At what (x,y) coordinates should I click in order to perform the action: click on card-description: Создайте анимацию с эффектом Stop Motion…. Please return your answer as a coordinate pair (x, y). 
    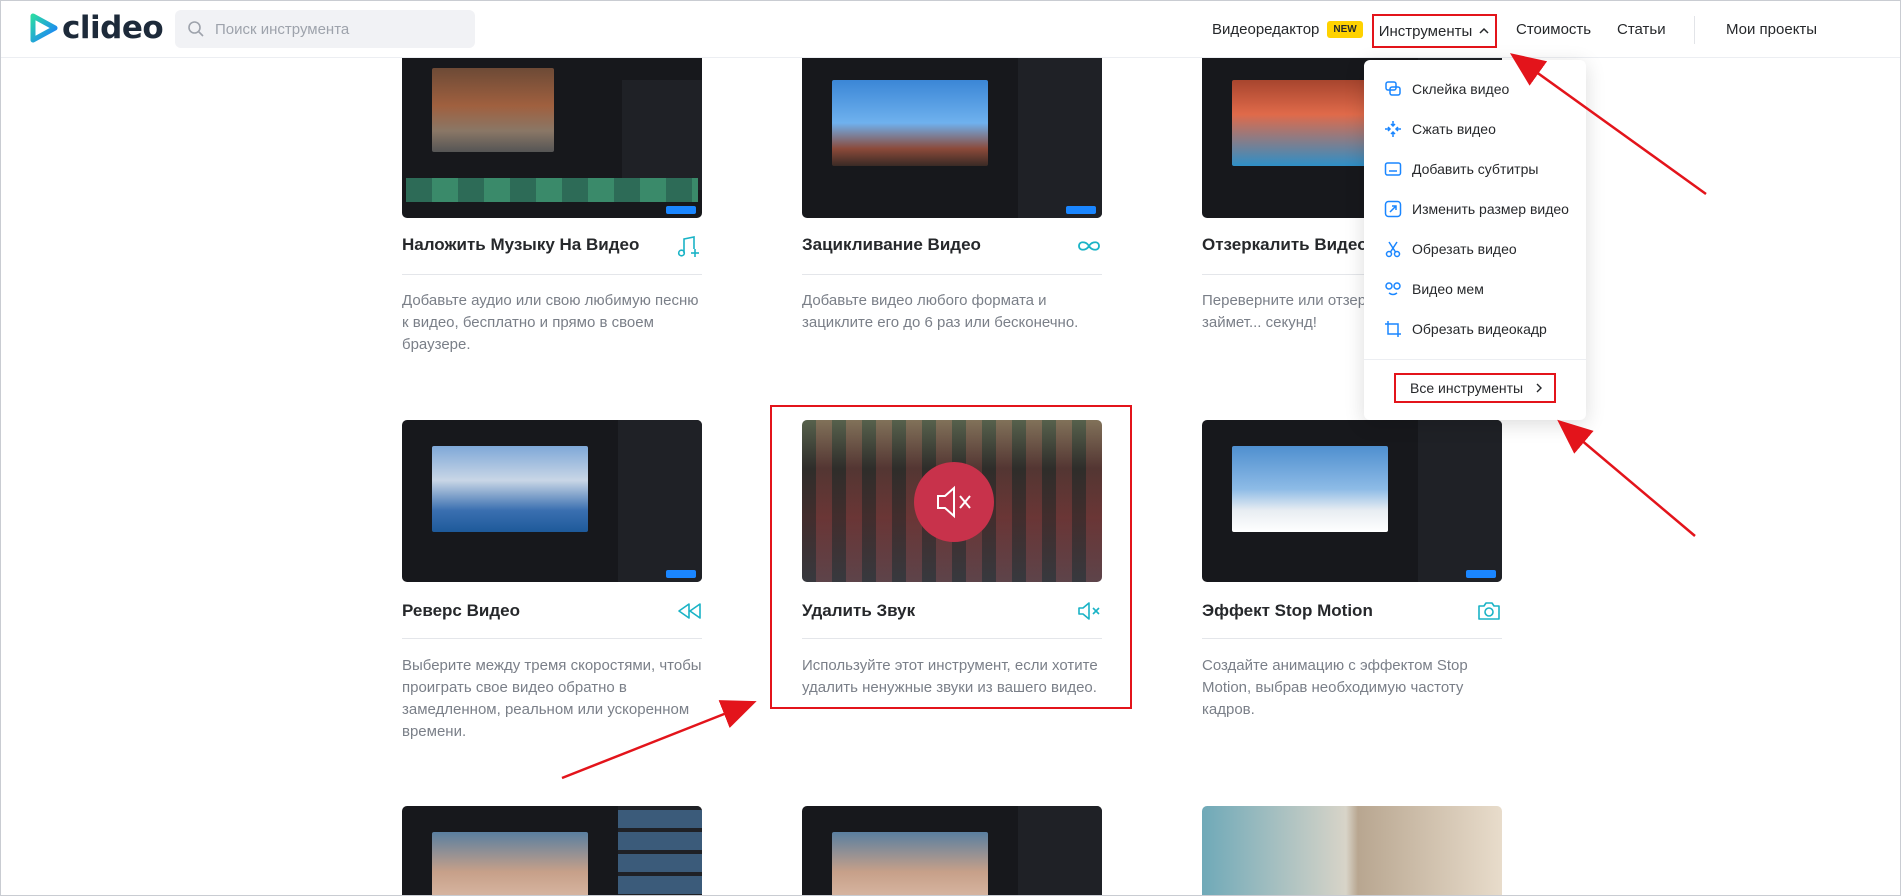
    Looking at the image, I should click on (1335, 687).